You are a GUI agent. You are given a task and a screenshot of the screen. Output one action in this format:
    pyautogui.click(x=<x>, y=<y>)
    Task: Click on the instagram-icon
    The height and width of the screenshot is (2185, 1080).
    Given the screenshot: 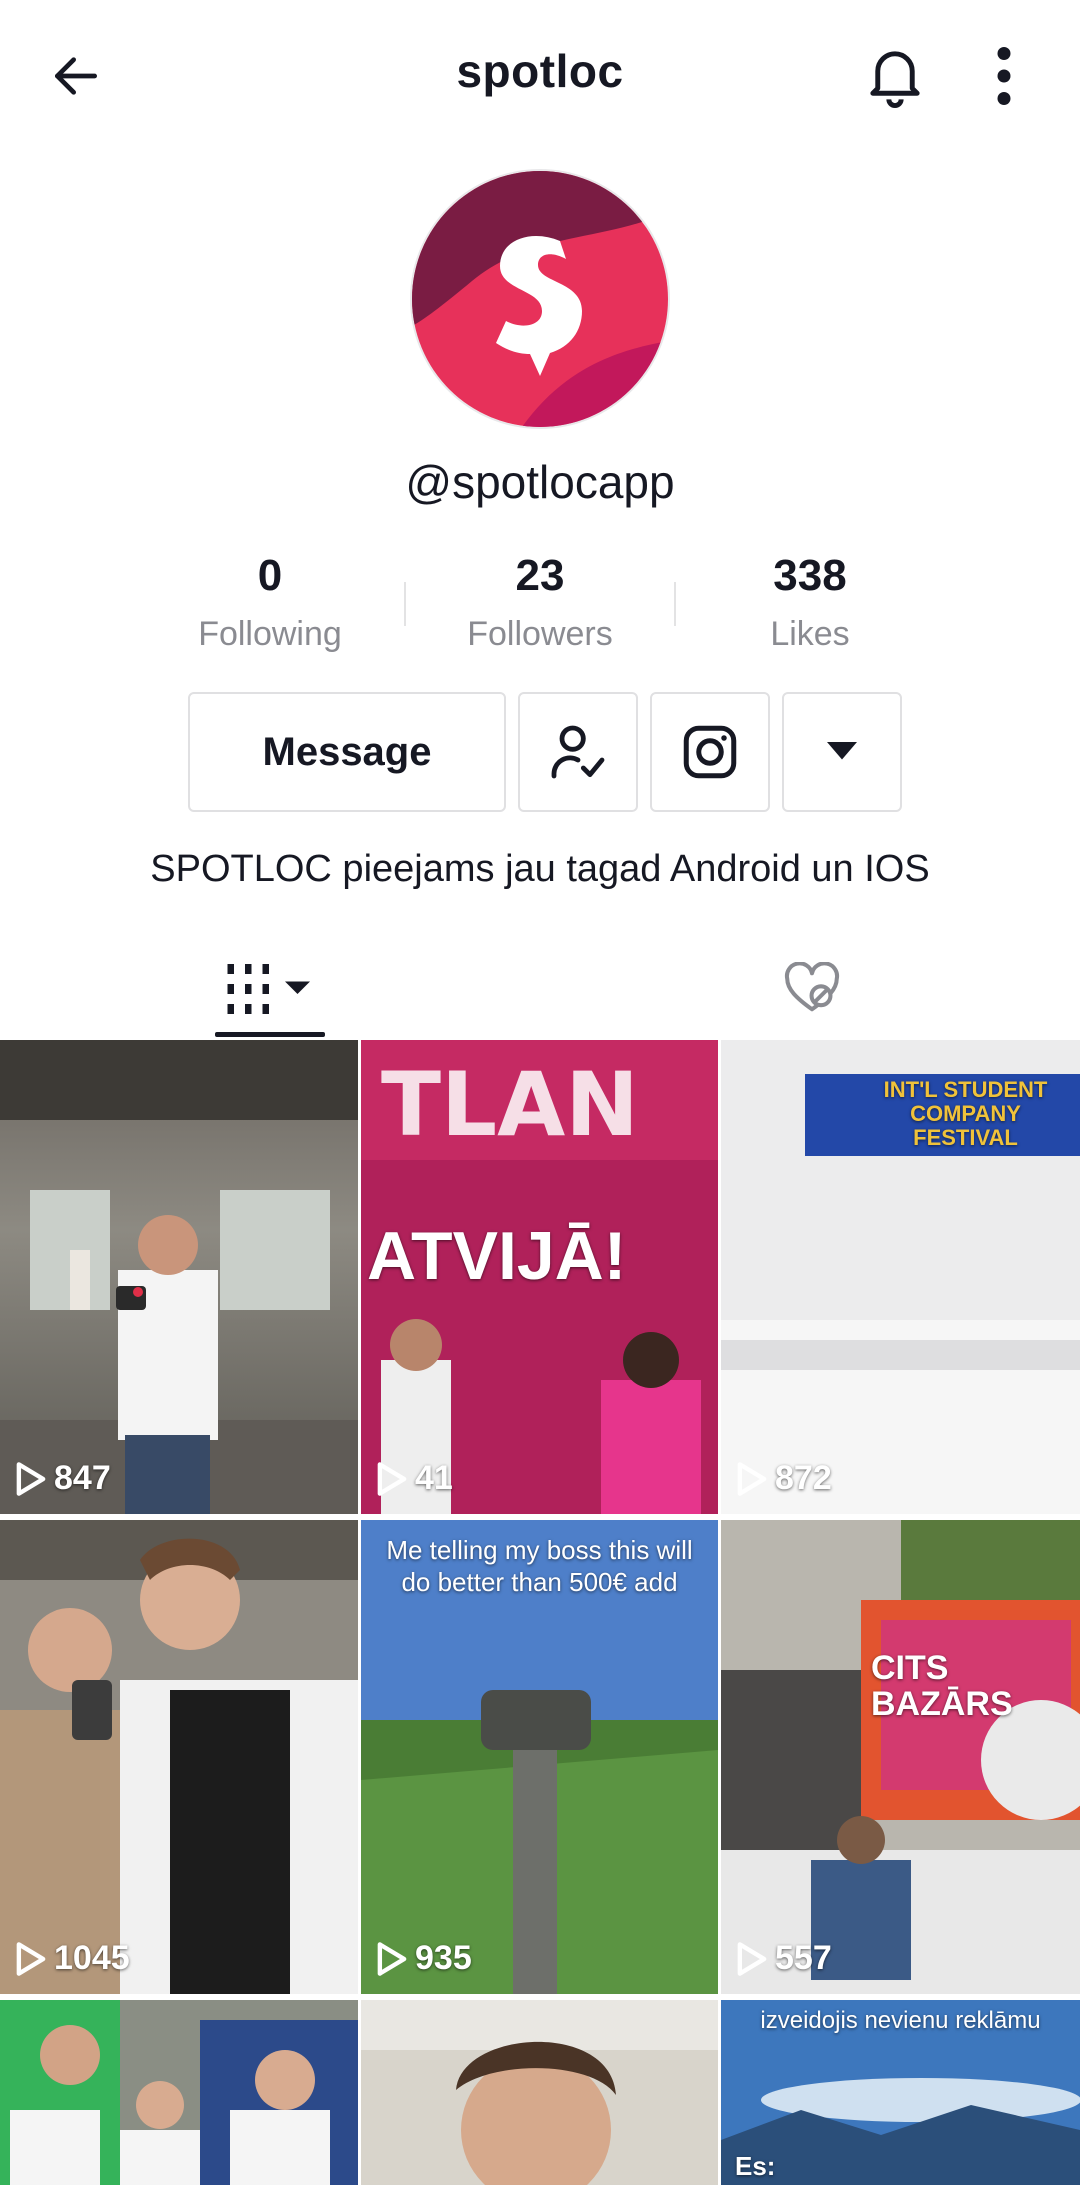 What is the action you would take?
    pyautogui.click(x=710, y=752)
    